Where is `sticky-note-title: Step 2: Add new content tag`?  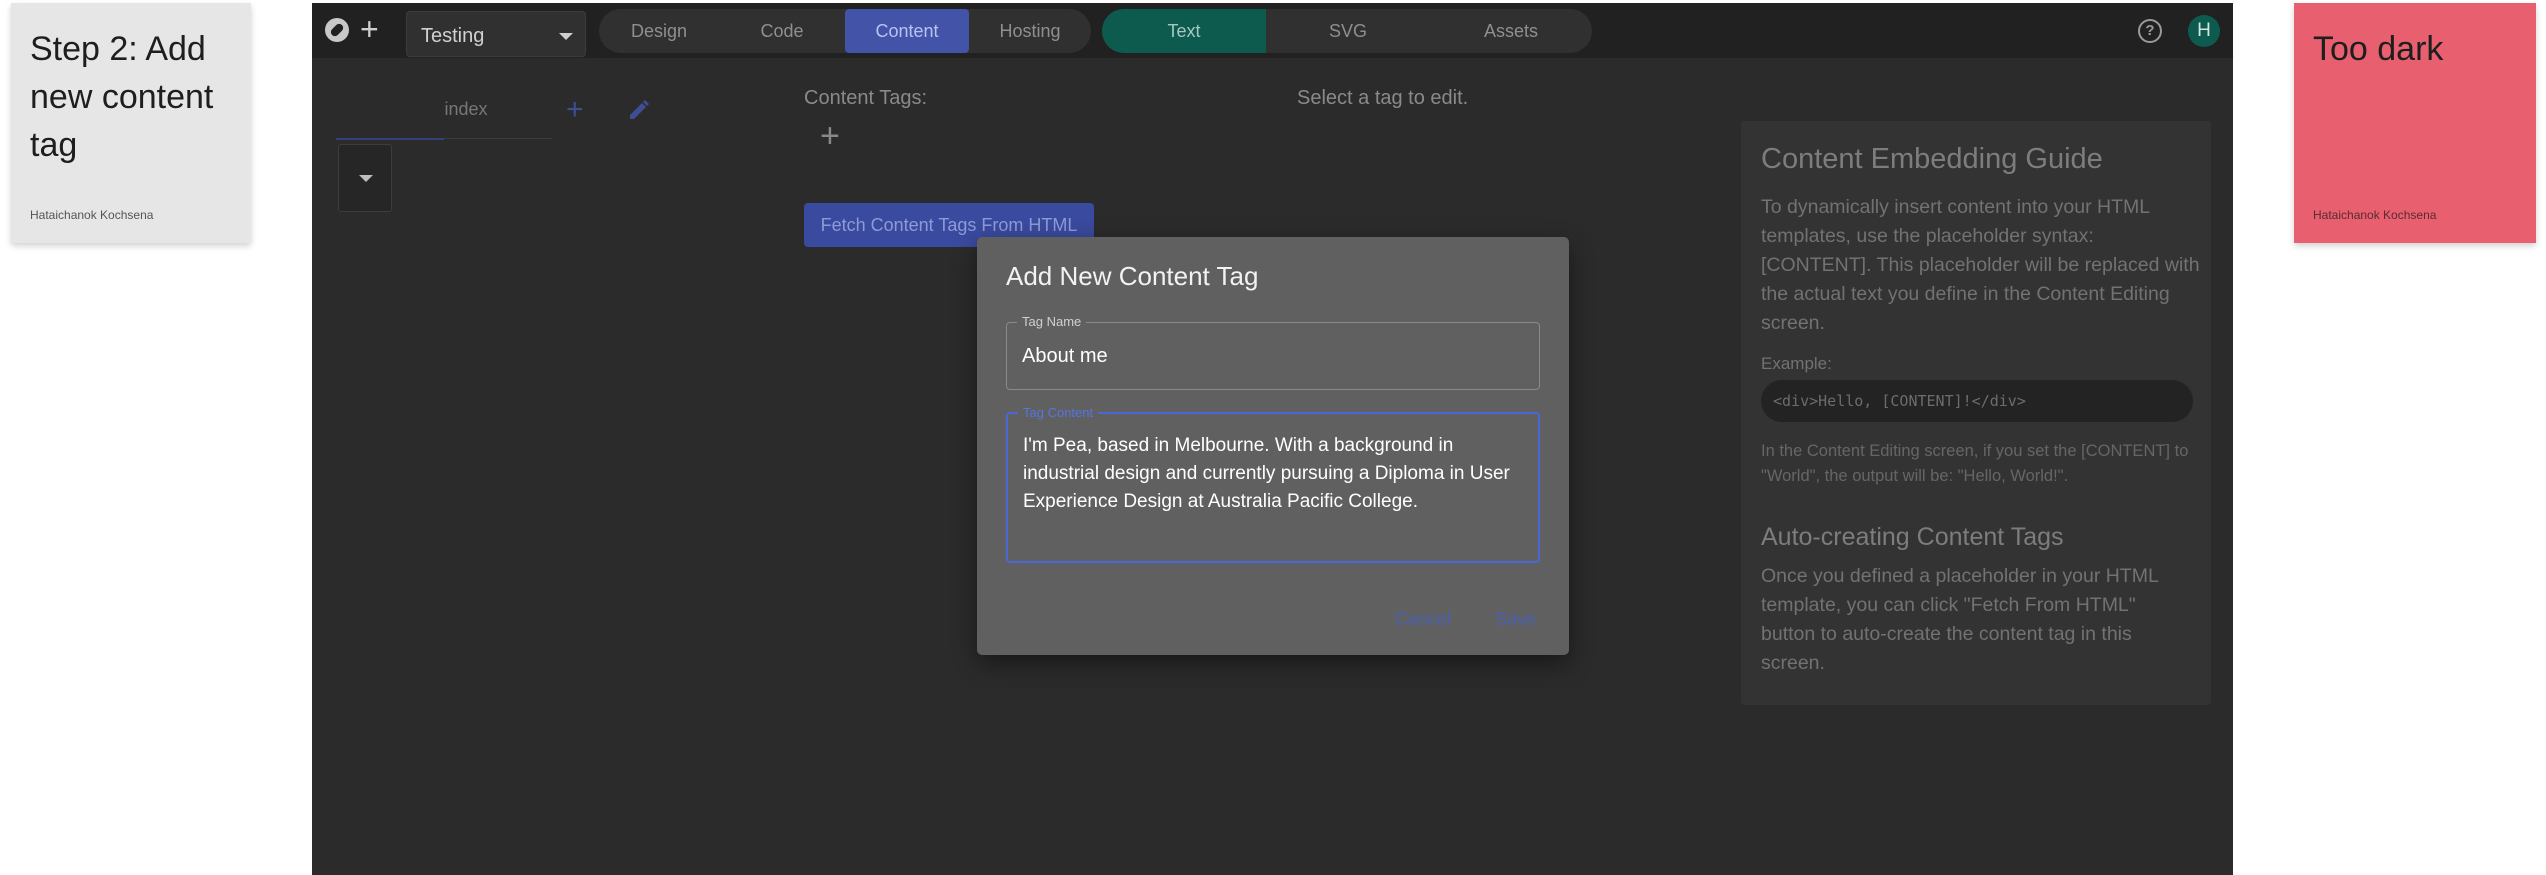 sticky-note-title: Step 2: Add new content tag is located at coordinates (122, 97).